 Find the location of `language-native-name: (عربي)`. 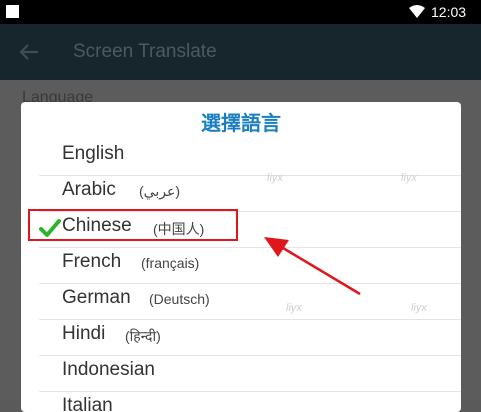

language-native-name: (عربي) is located at coordinates (159, 191).